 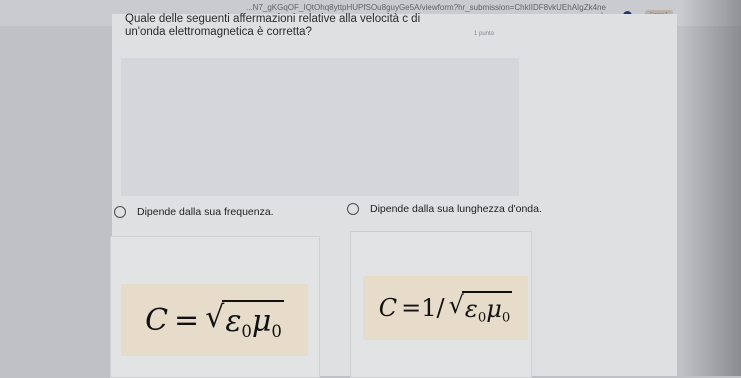 What do you see at coordinates (445, 308) in the screenshot?
I see `formula-image-inverse-sqrt: C =1/ √ ε0μ0` at bounding box center [445, 308].